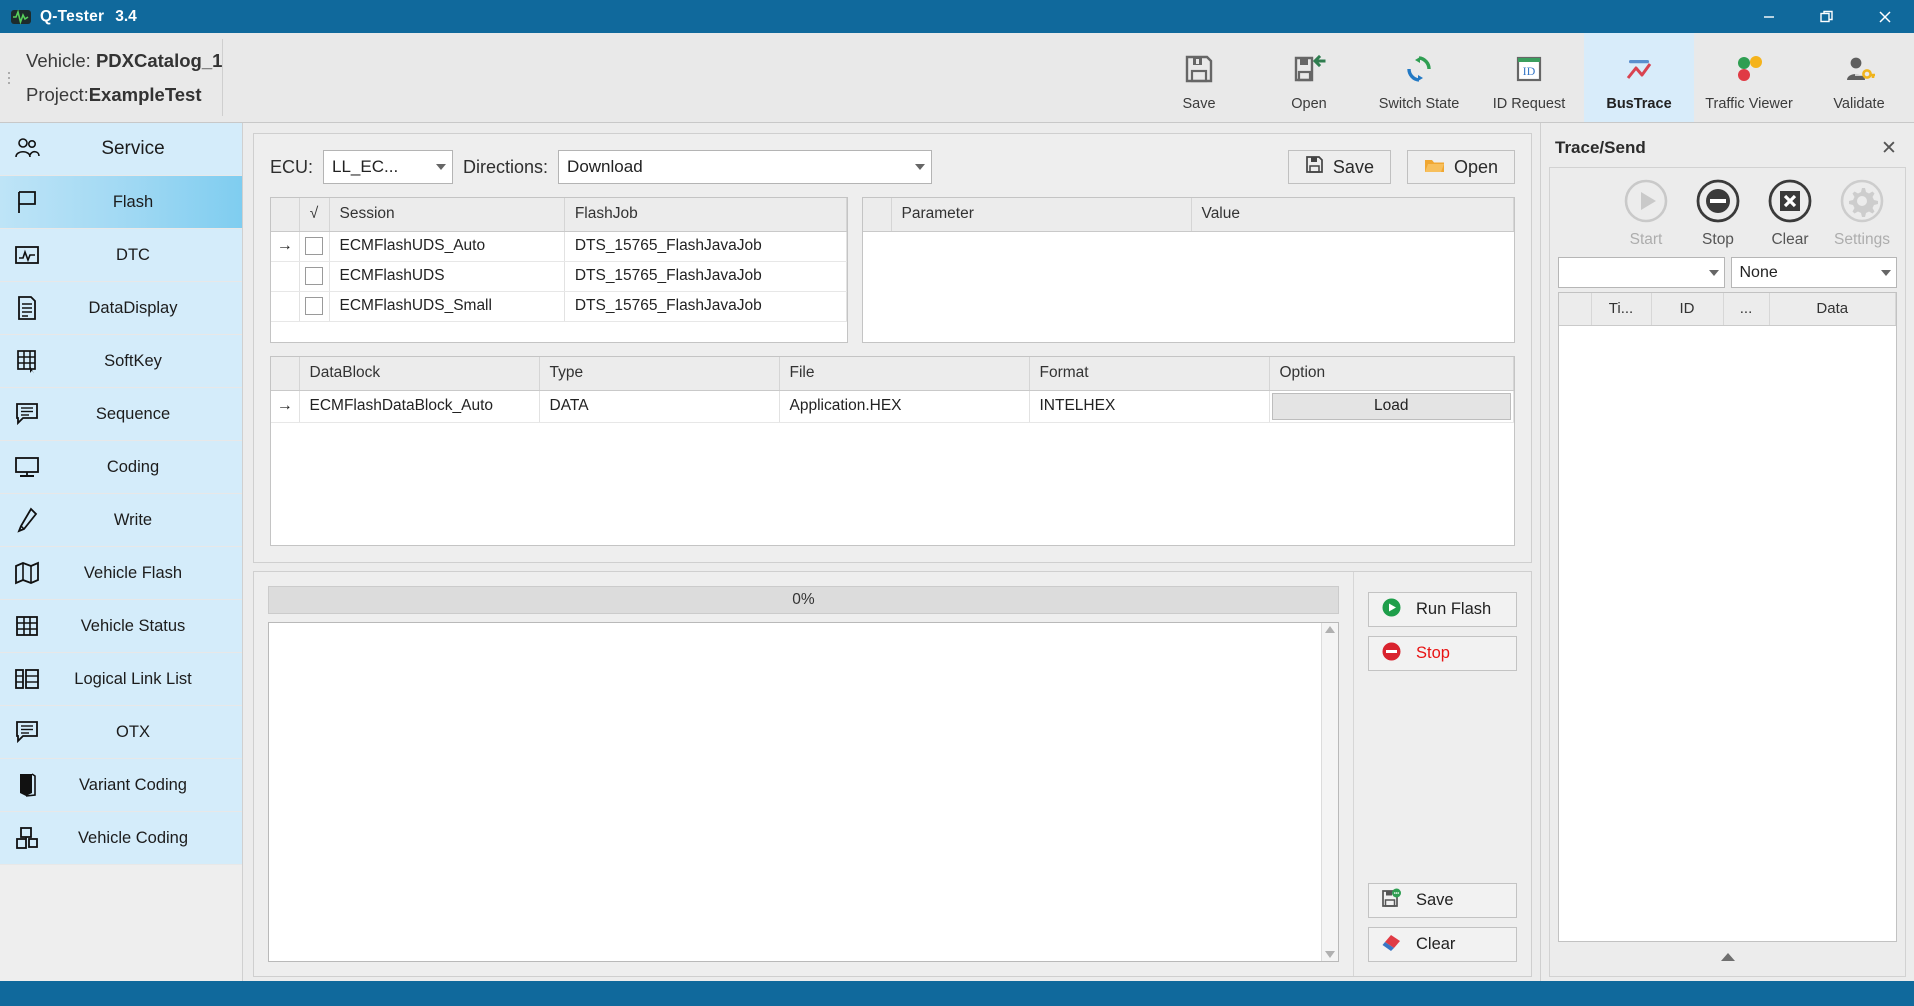 This screenshot has width=1914, height=1006. I want to click on toolbar-button-traffic-viewer: Traffic Viewer, so click(1749, 77).